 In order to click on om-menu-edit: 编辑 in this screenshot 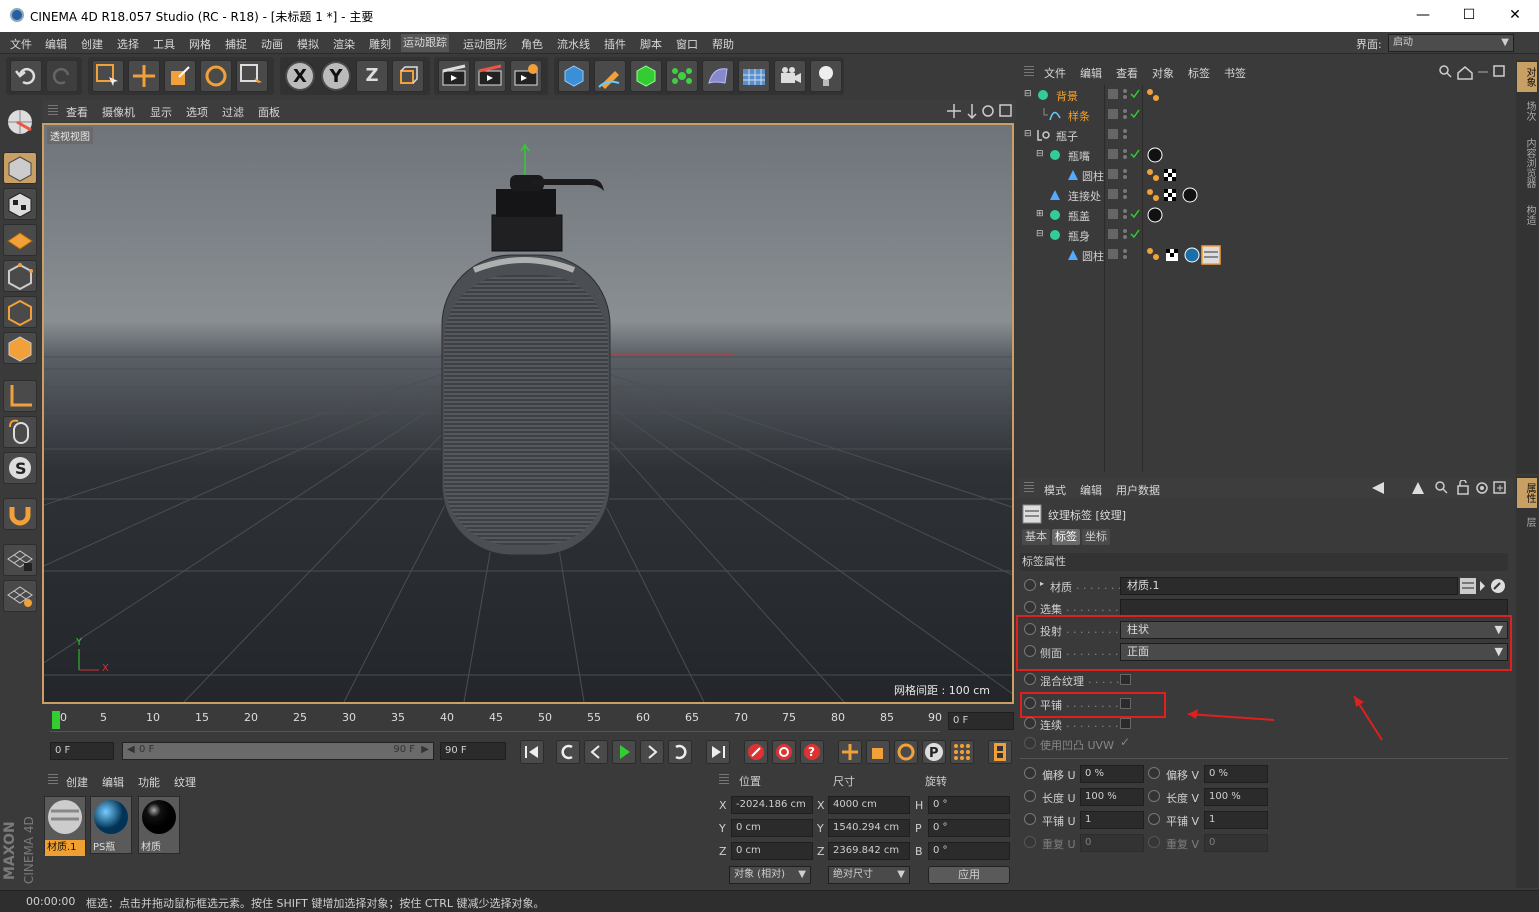, I will do `click(1091, 73)`.